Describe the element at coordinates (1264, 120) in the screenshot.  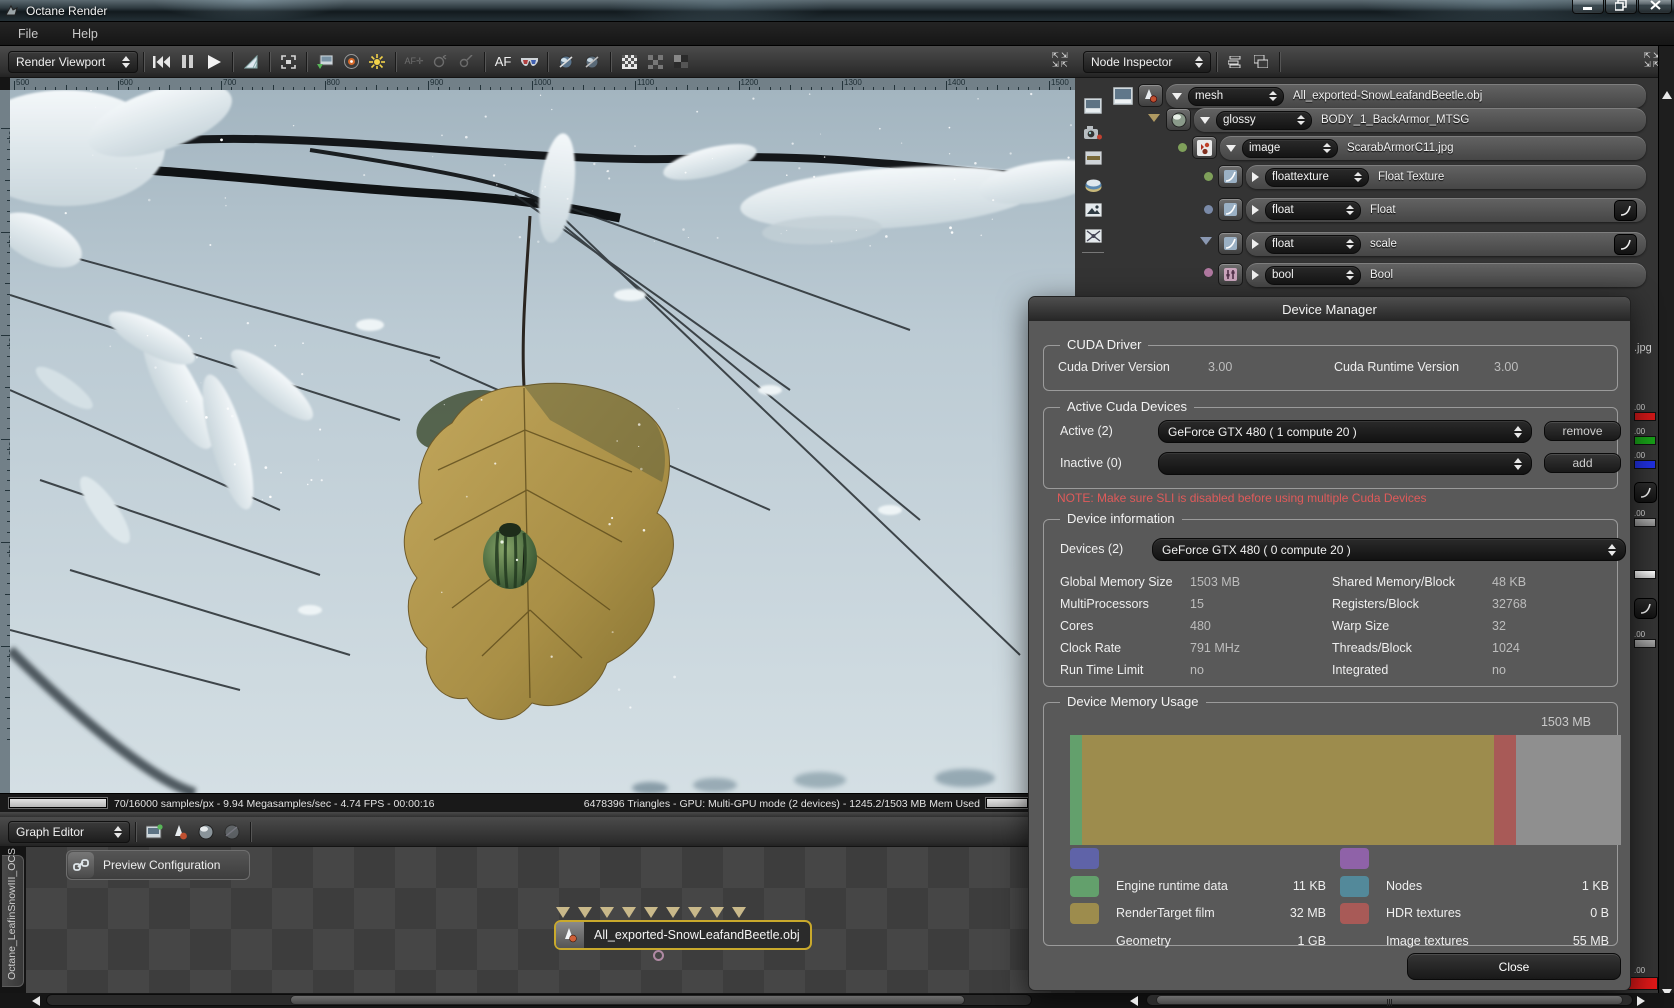
I see `glossy-type-dropdown: glossy` at that location.